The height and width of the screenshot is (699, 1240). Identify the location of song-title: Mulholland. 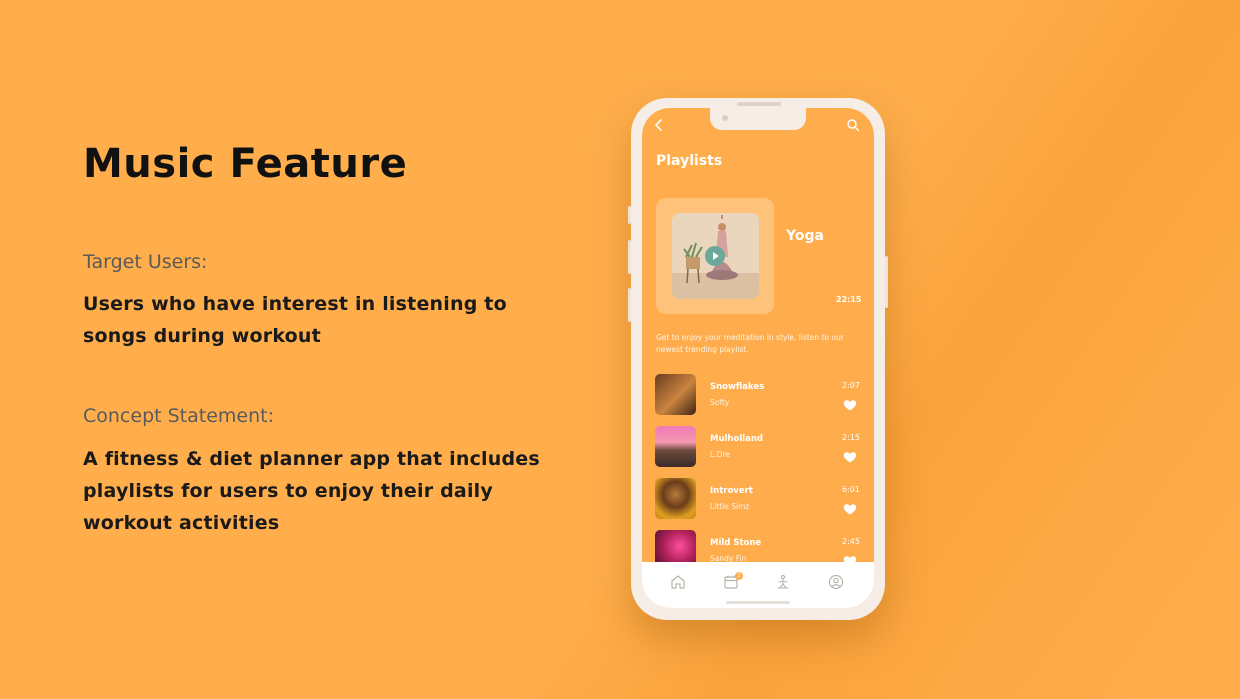
(737, 439).